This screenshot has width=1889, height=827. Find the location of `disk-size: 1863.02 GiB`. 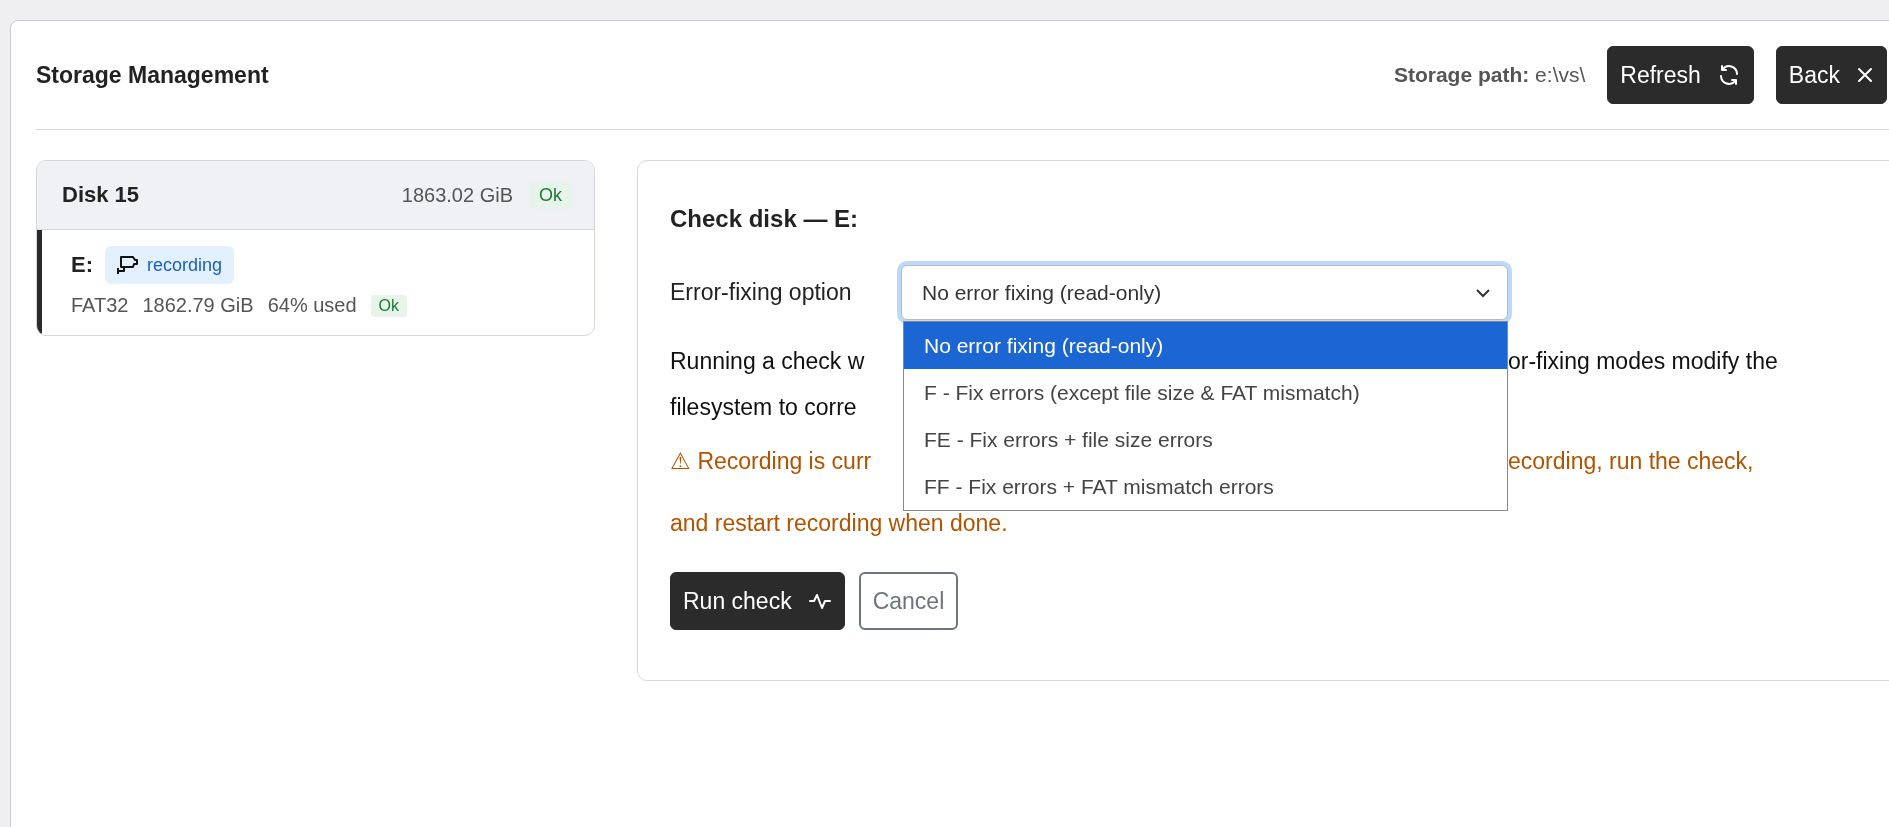

disk-size: 1863.02 GiB is located at coordinates (457, 195).